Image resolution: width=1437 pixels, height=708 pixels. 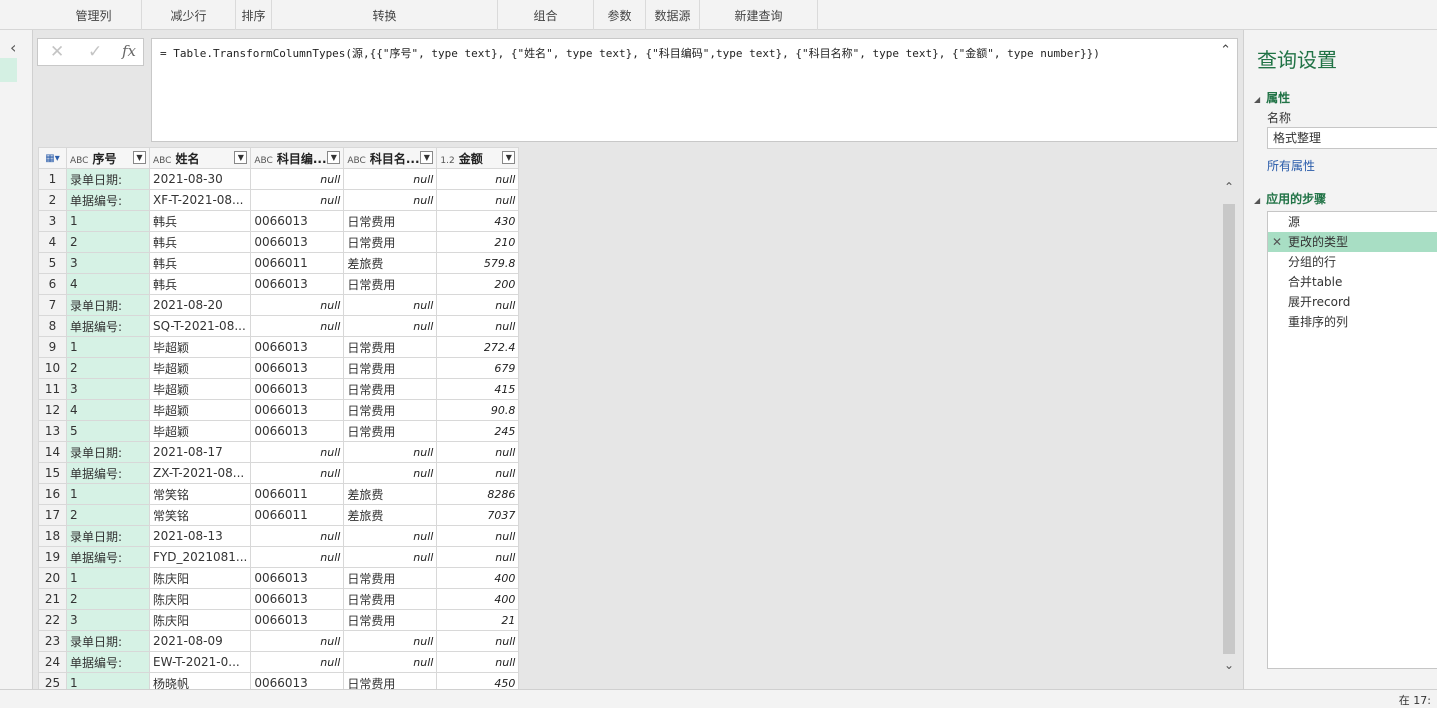 I want to click on cell-amount: 679, so click(x=478, y=368).